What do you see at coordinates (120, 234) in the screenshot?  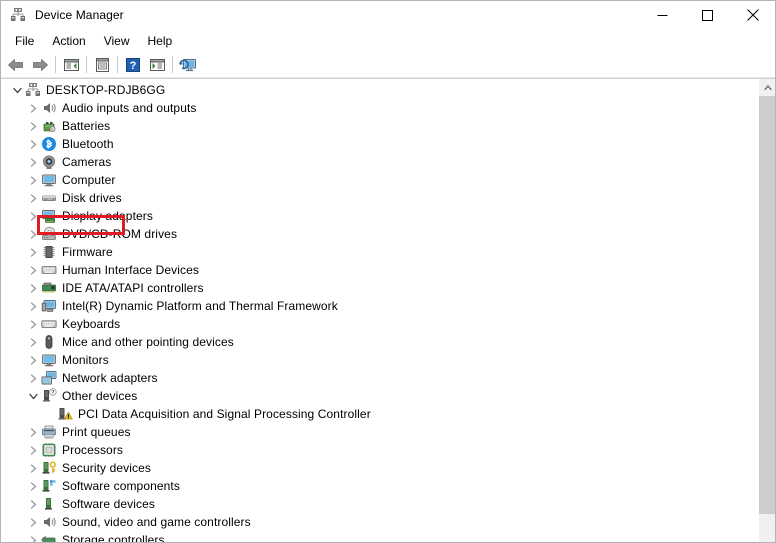 I see `tree-item-label: DVD/CD-ROM drives` at bounding box center [120, 234].